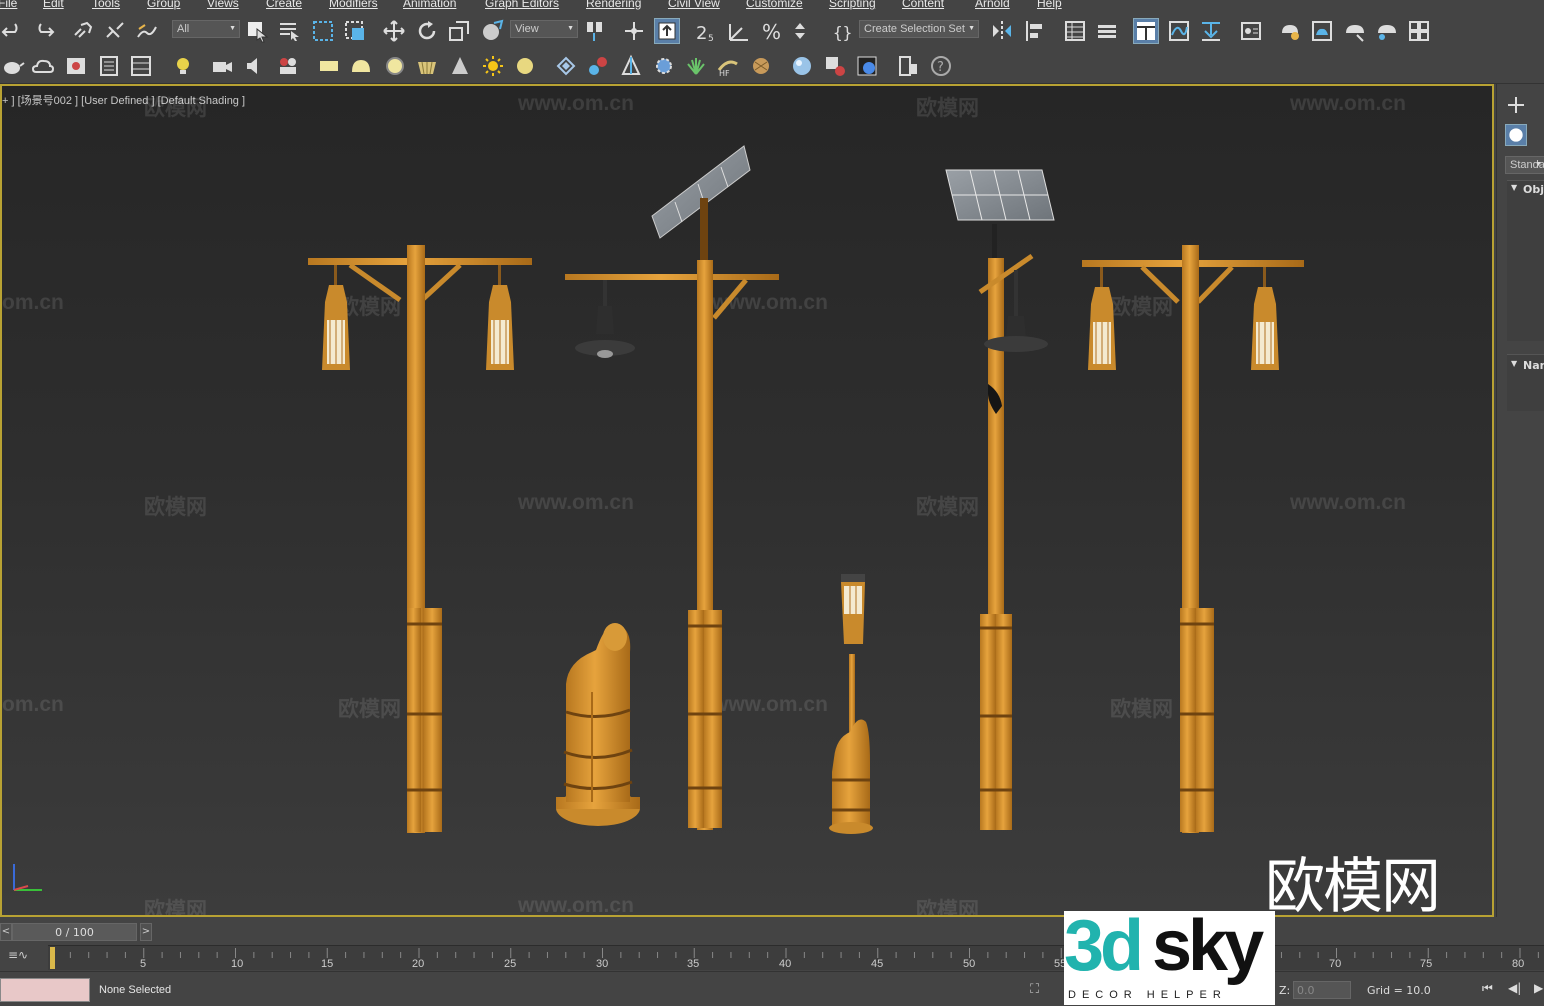 The width and height of the screenshot is (1544, 1006). I want to click on menu-rendering: Rendering, so click(613, 5).